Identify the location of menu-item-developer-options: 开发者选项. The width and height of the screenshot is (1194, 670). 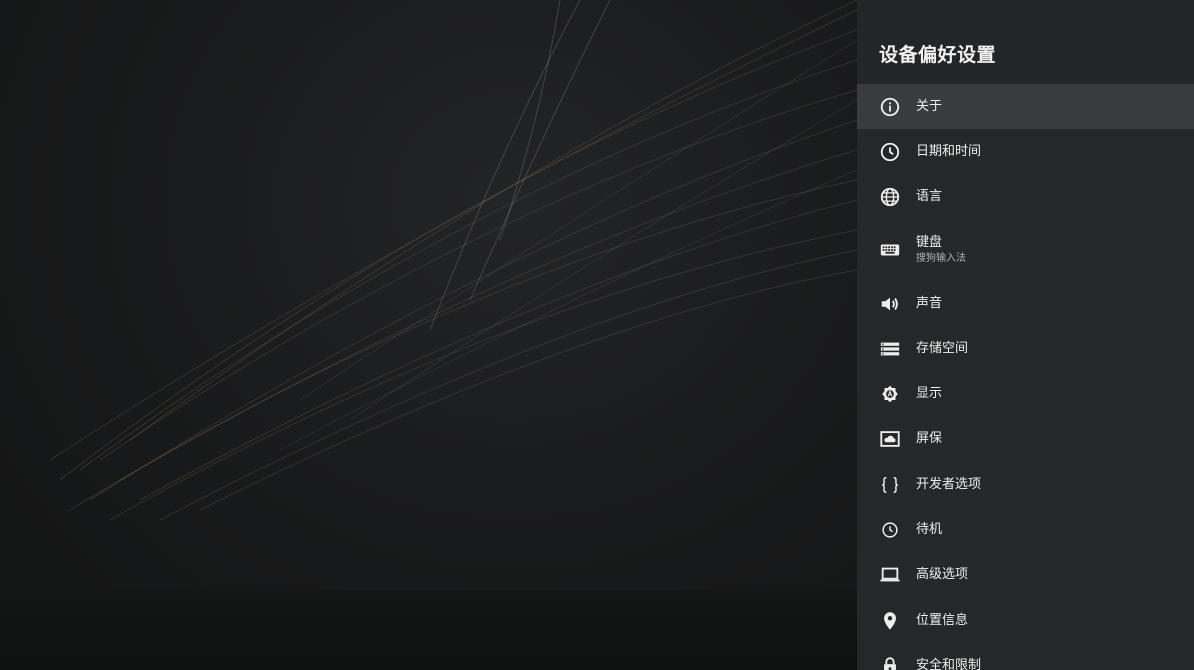
(1025, 484).